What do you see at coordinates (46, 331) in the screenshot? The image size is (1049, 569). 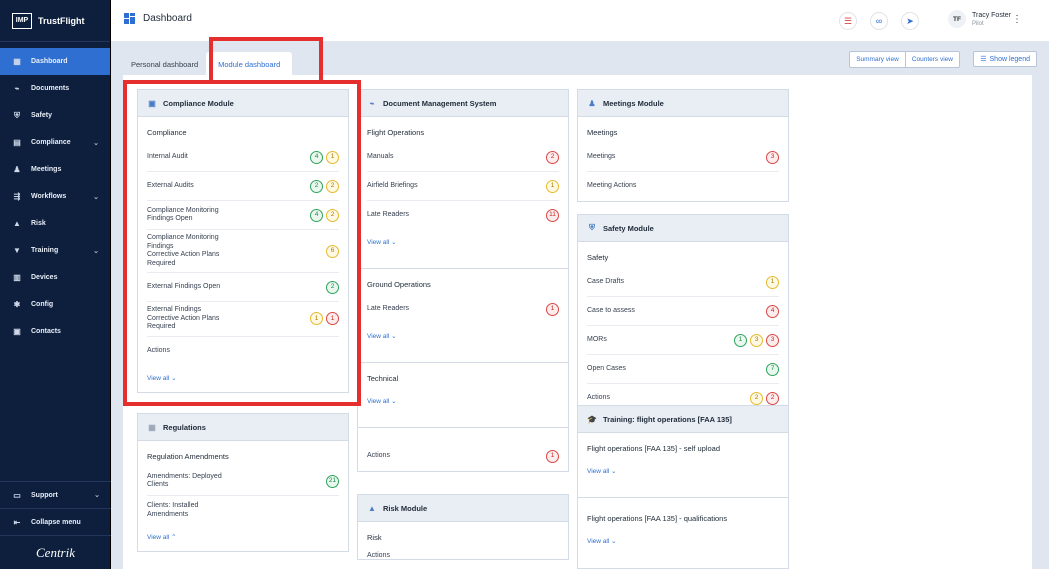 I see `sidebar-item-label: Contacts` at bounding box center [46, 331].